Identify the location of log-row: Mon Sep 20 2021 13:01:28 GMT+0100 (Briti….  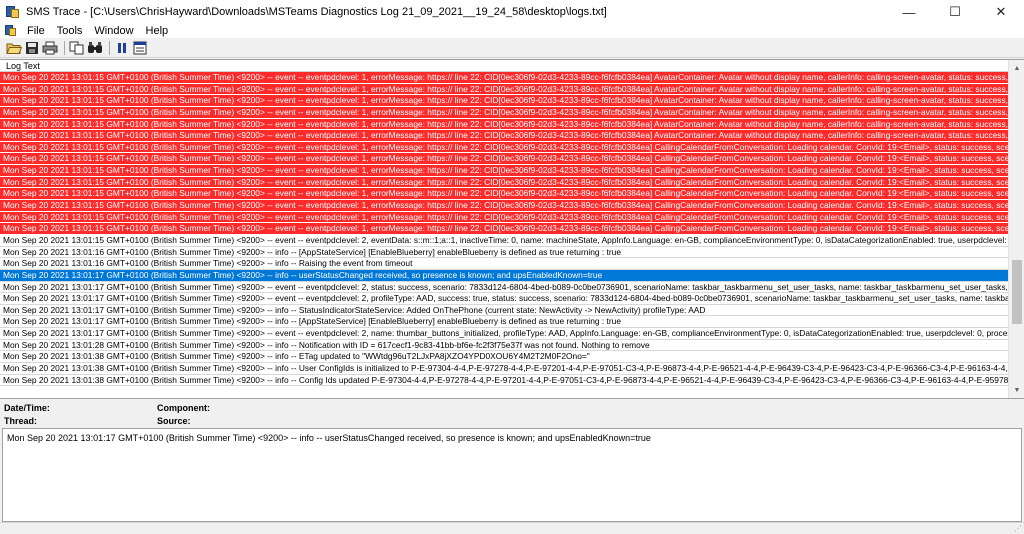
(504, 346).